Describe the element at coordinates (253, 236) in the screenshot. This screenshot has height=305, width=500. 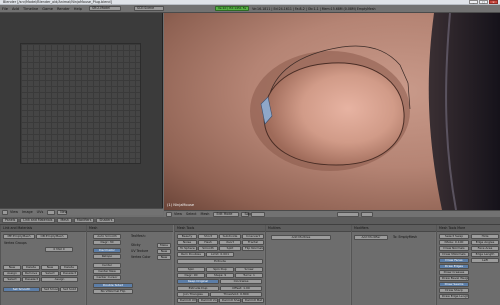
I see `innervert-button: Innervert` at that location.